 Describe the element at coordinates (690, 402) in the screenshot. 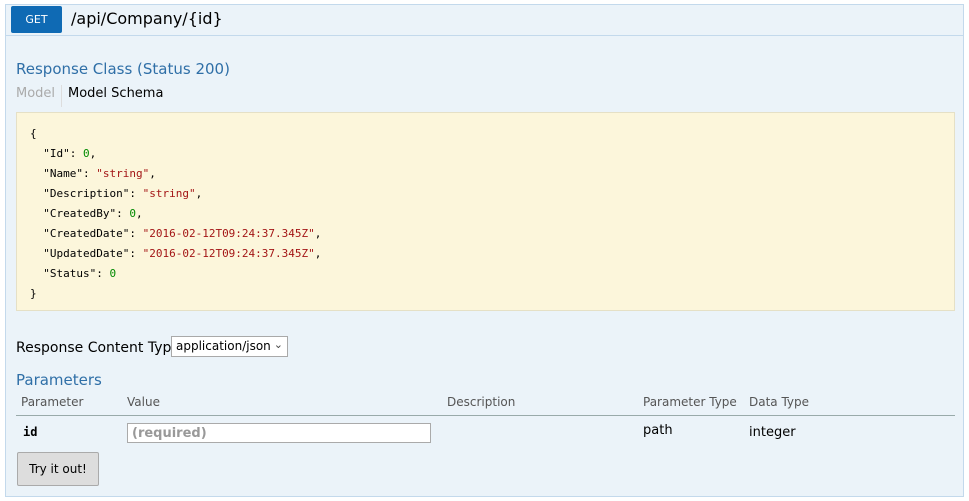

I see `column-header-parameter-type: Parameter Type` at that location.